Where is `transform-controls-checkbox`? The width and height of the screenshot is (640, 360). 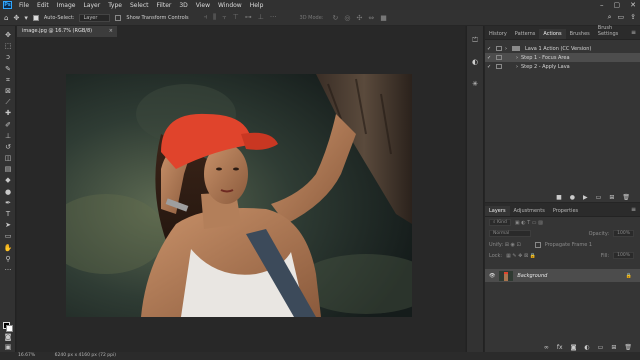
transform-controls-checkbox is located at coordinates (118, 17).